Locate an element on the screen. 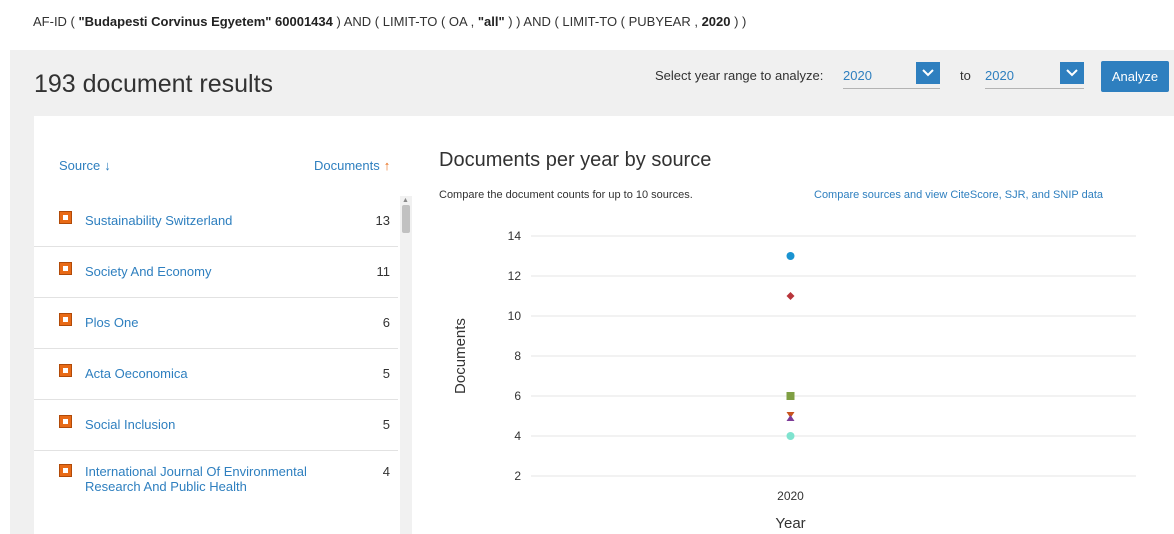  source-name-link: Acta Oeconomica is located at coordinates (195, 373).